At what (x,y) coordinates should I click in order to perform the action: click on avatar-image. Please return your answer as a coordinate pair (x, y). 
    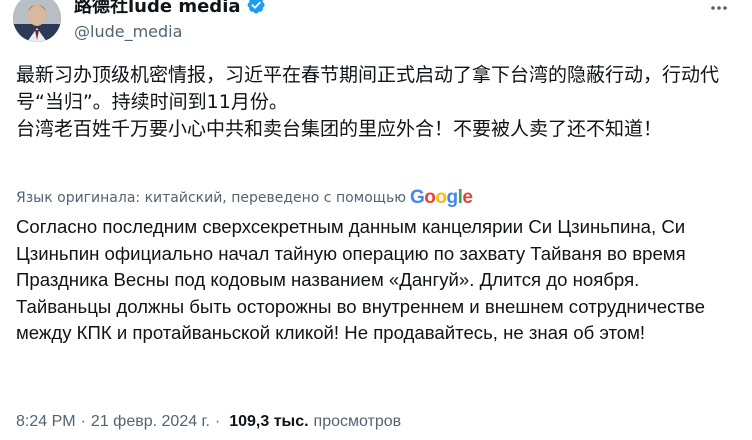
    Looking at the image, I should click on (37, 21).